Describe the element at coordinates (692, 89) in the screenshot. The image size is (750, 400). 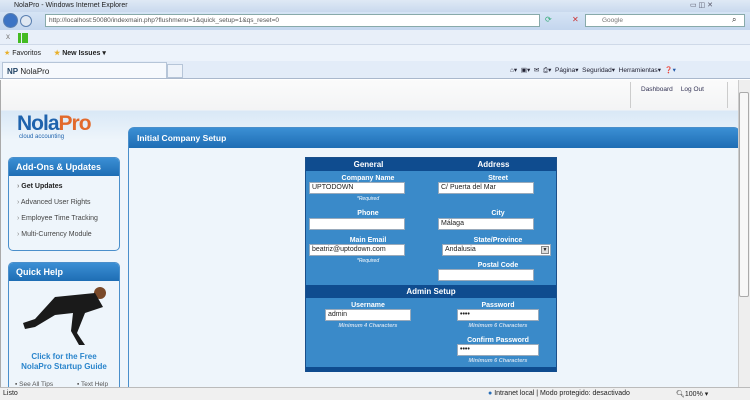
I see `logout-link: Log Out` at that location.